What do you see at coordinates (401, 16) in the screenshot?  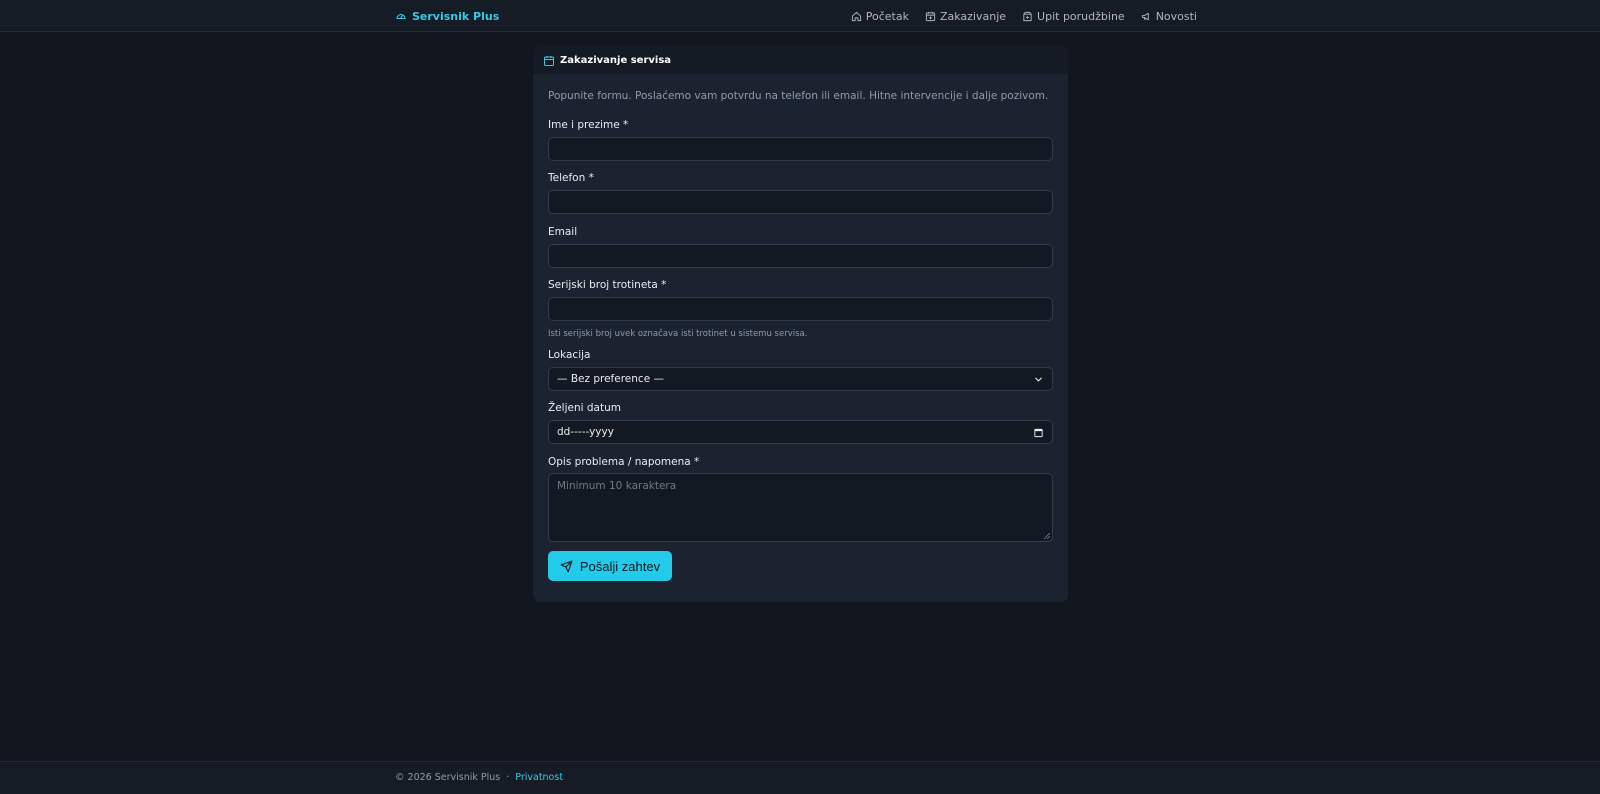 I see `gauge-icon` at bounding box center [401, 16].